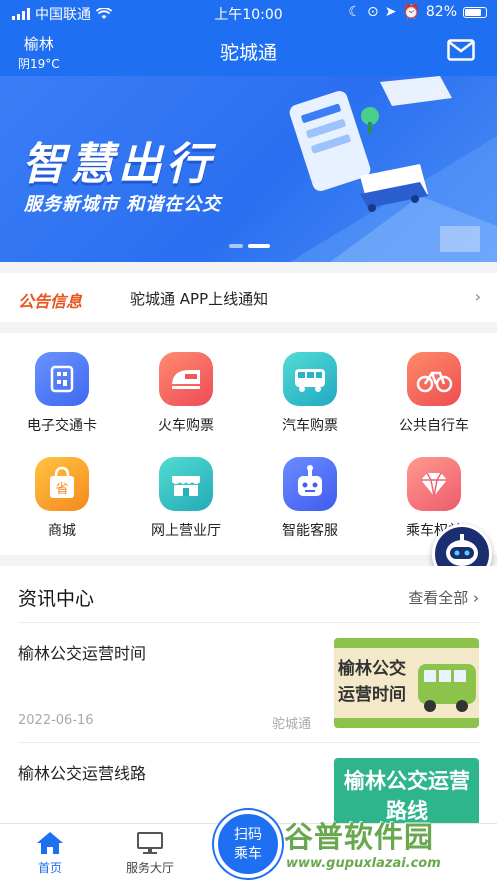 The width and height of the screenshot is (497, 883). What do you see at coordinates (434, 426) in the screenshot?
I see `service-label: 公共自行车` at bounding box center [434, 426].